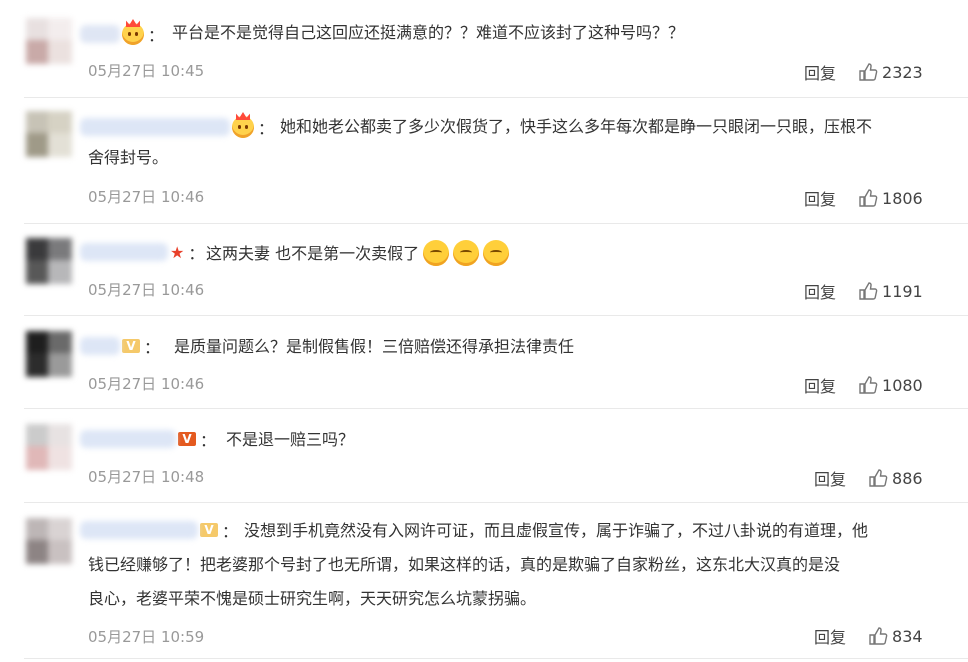 The height and width of the screenshot is (662, 968). I want to click on comment-actions: 回复 1806, so click(863, 198).